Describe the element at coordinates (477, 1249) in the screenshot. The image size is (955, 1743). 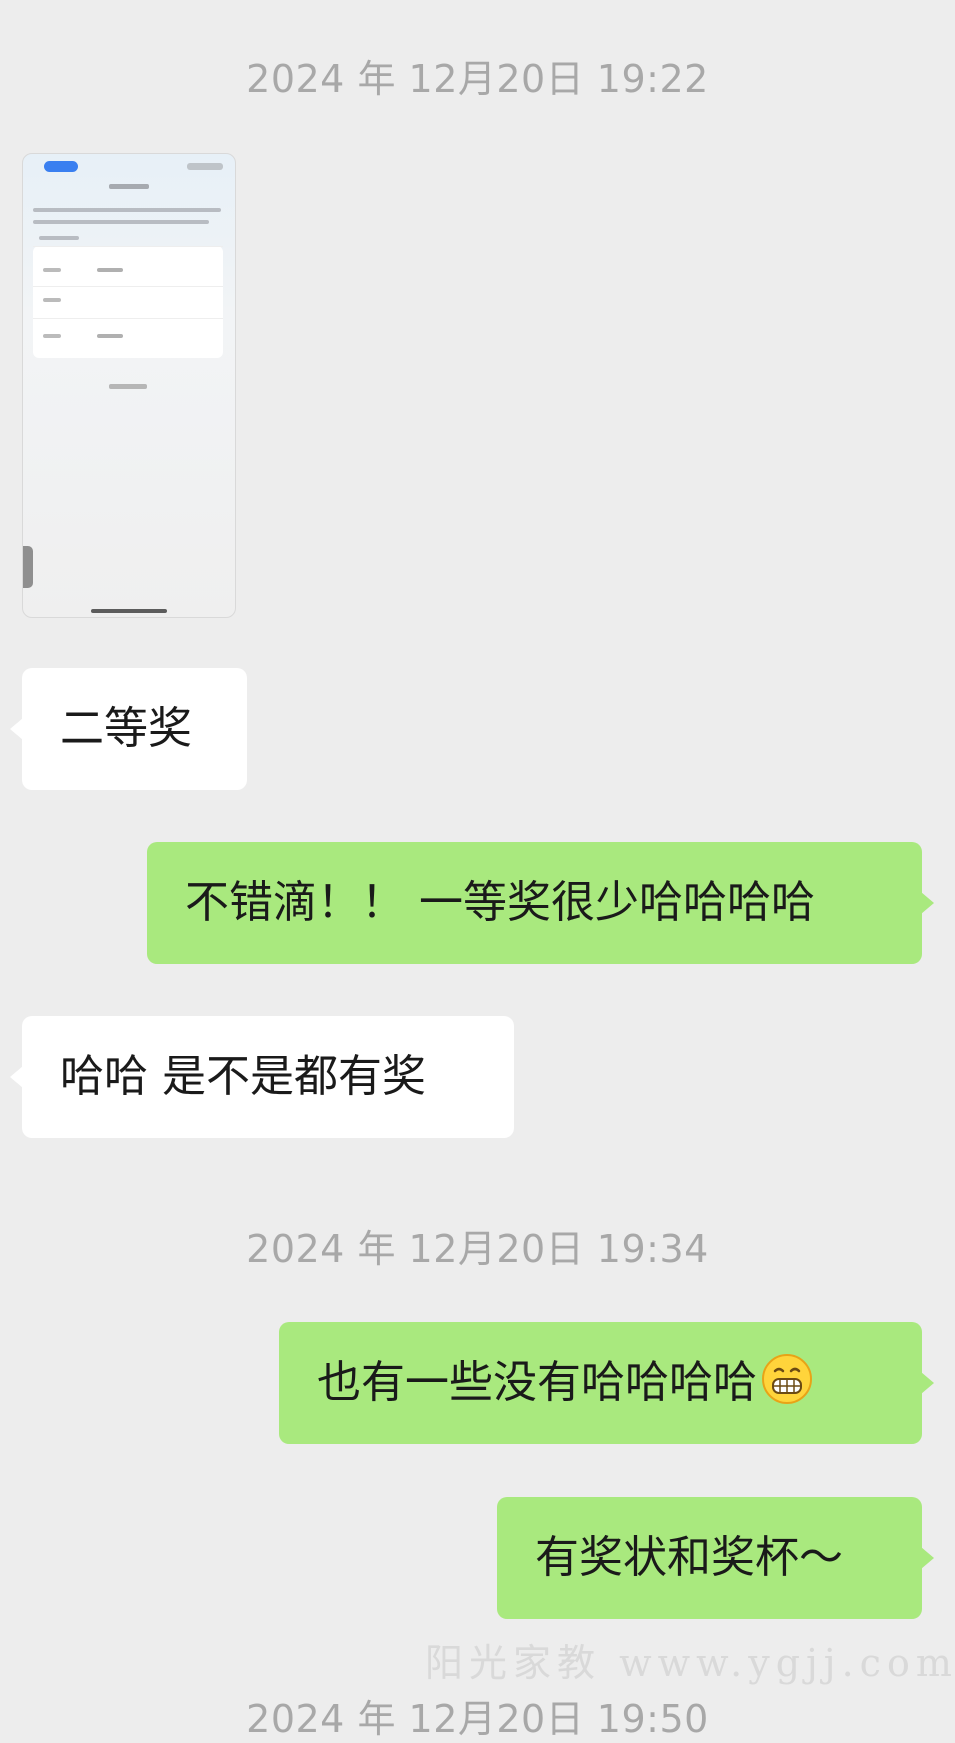
I see `chat-timestamp: 2024 年 12月20日 19:34` at that location.